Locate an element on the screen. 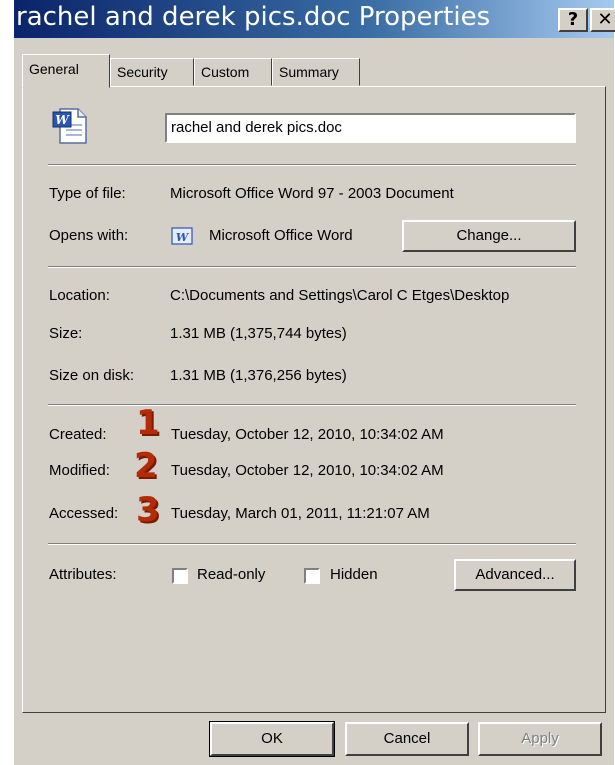  accessed-value: Tuesday, March 01, 2011, 11:21:07 AM is located at coordinates (300, 513).